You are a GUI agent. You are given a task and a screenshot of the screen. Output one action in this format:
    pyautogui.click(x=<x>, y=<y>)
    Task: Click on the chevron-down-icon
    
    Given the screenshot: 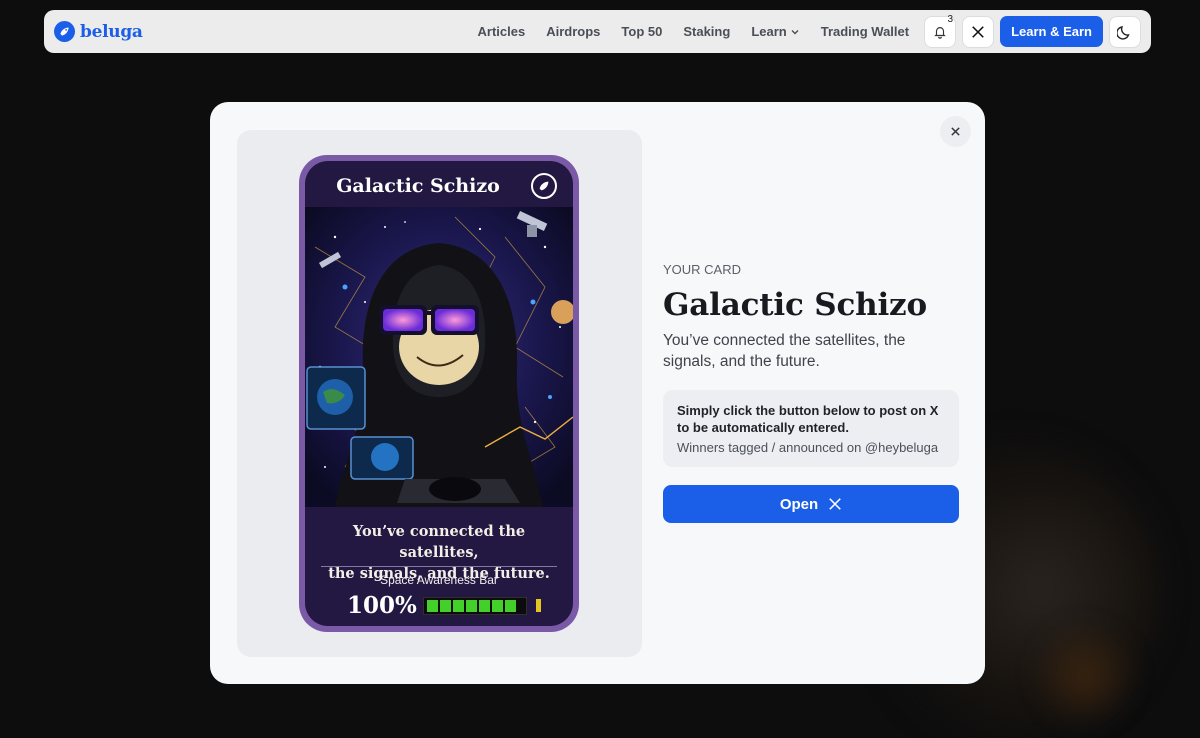 What is the action you would take?
    pyautogui.click(x=795, y=31)
    